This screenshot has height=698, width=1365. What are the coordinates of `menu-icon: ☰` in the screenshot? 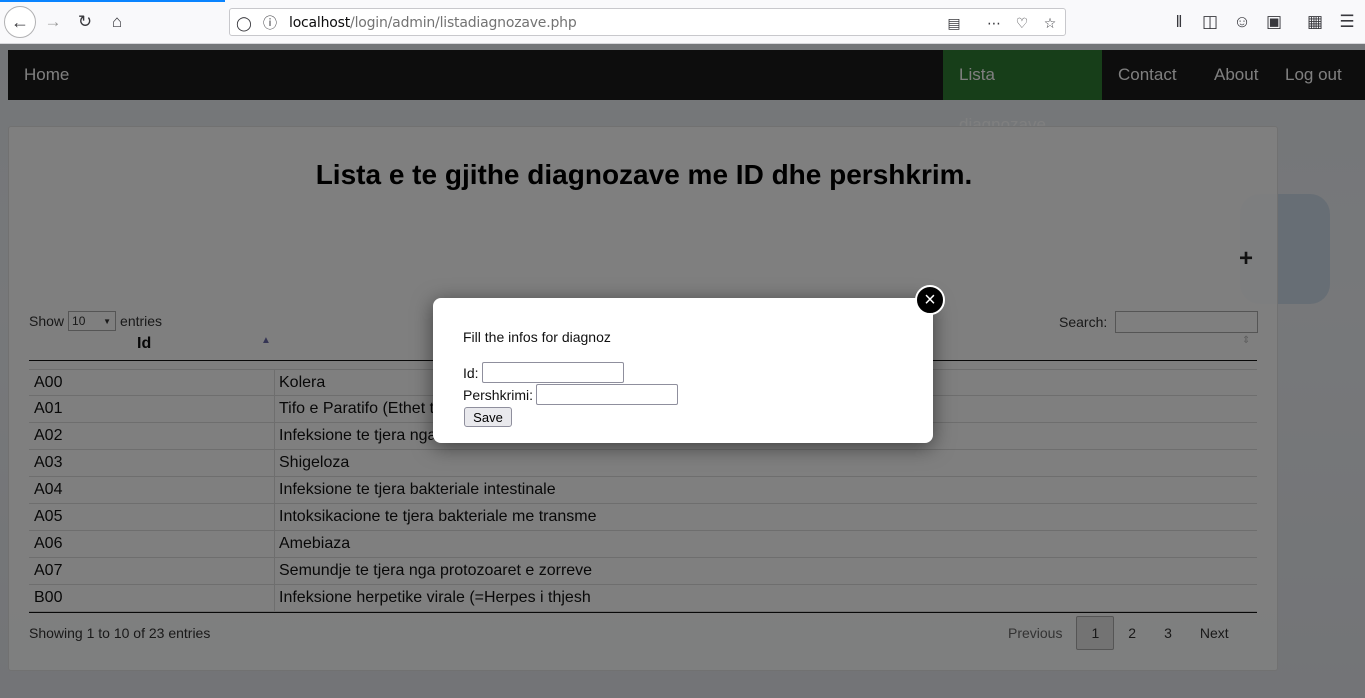 It's located at (1347, 22).